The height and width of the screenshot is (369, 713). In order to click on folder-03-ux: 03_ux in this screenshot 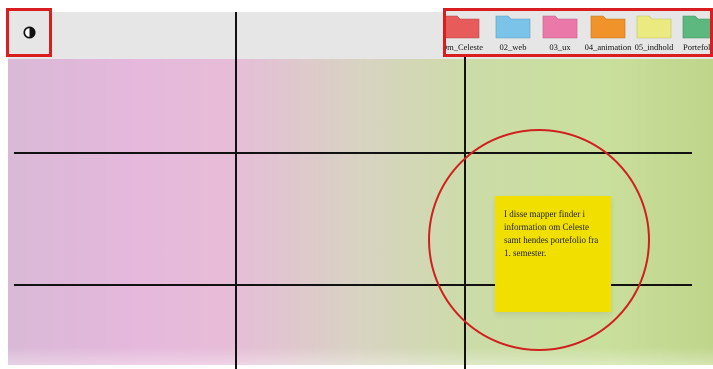, I will do `click(560, 32)`.